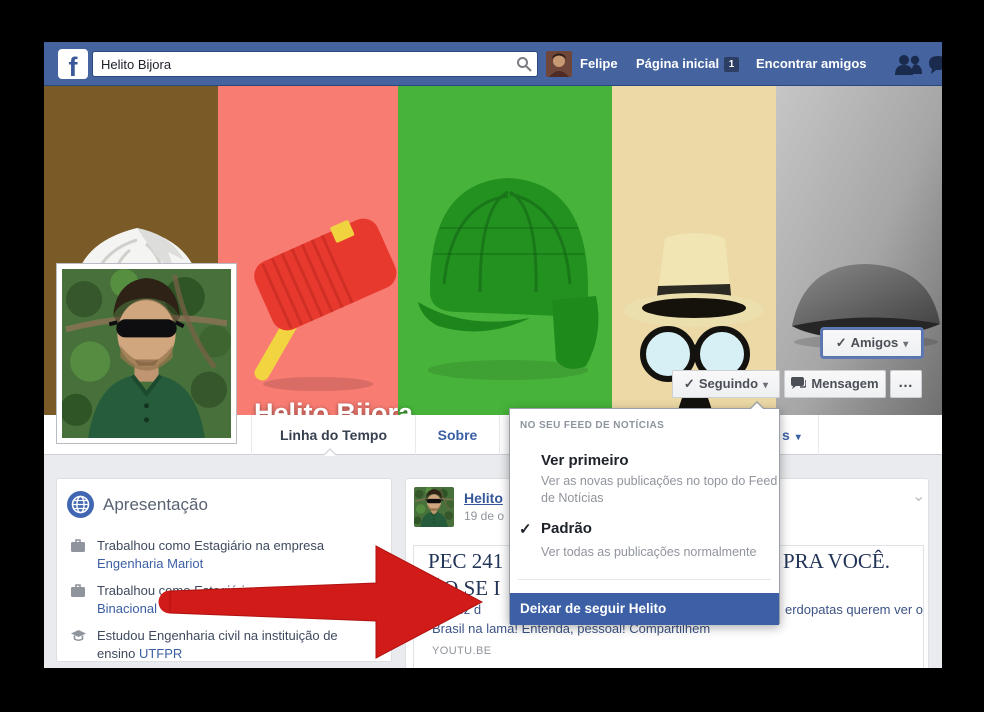 This screenshot has height=712, width=984. What do you see at coordinates (585, 460) in the screenshot?
I see `menu-item-see-first: Ver primeiro` at bounding box center [585, 460].